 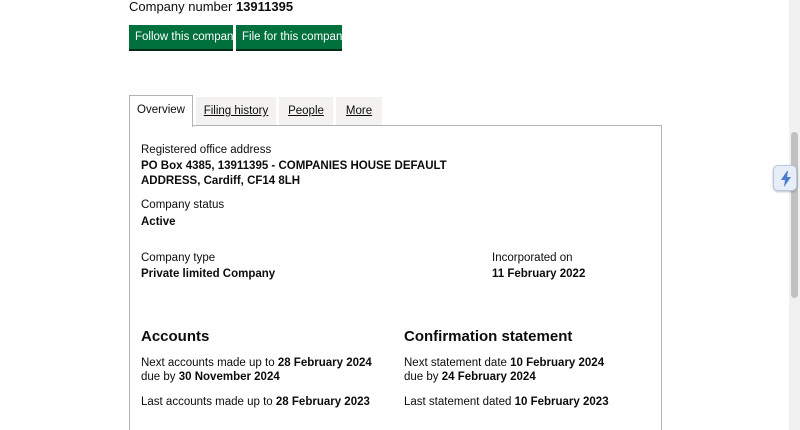 What do you see at coordinates (161, 111) in the screenshot?
I see `tab-overview: Overview` at bounding box center [161, 111].